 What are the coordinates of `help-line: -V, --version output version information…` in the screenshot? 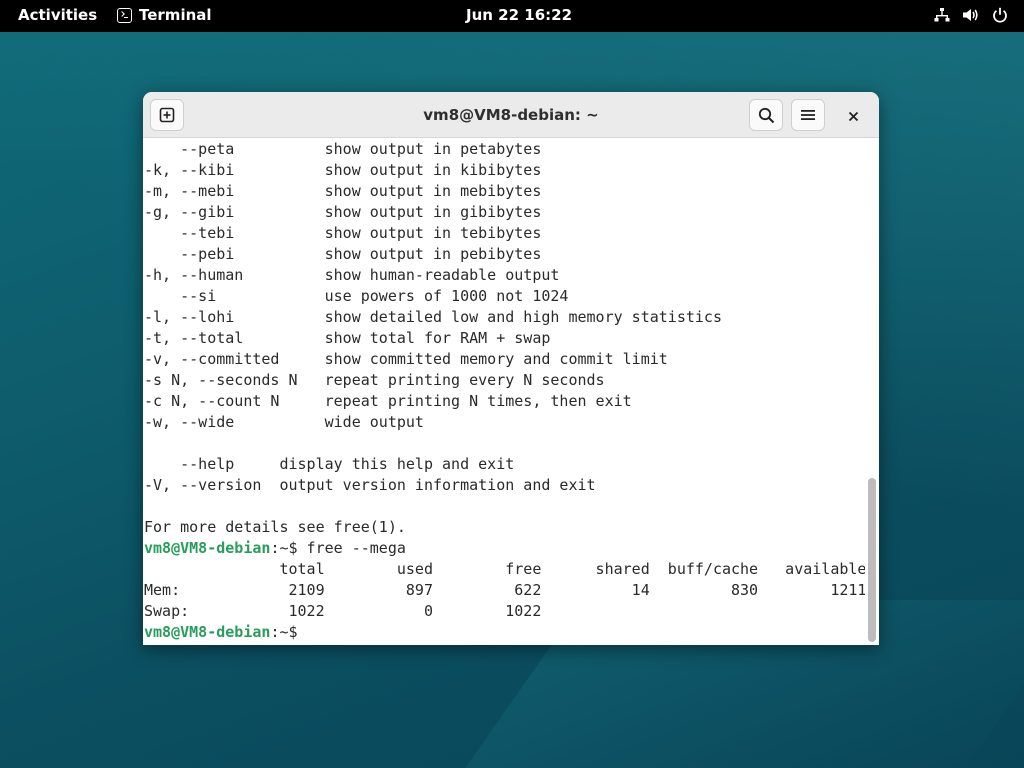 It's located at (370, 485).